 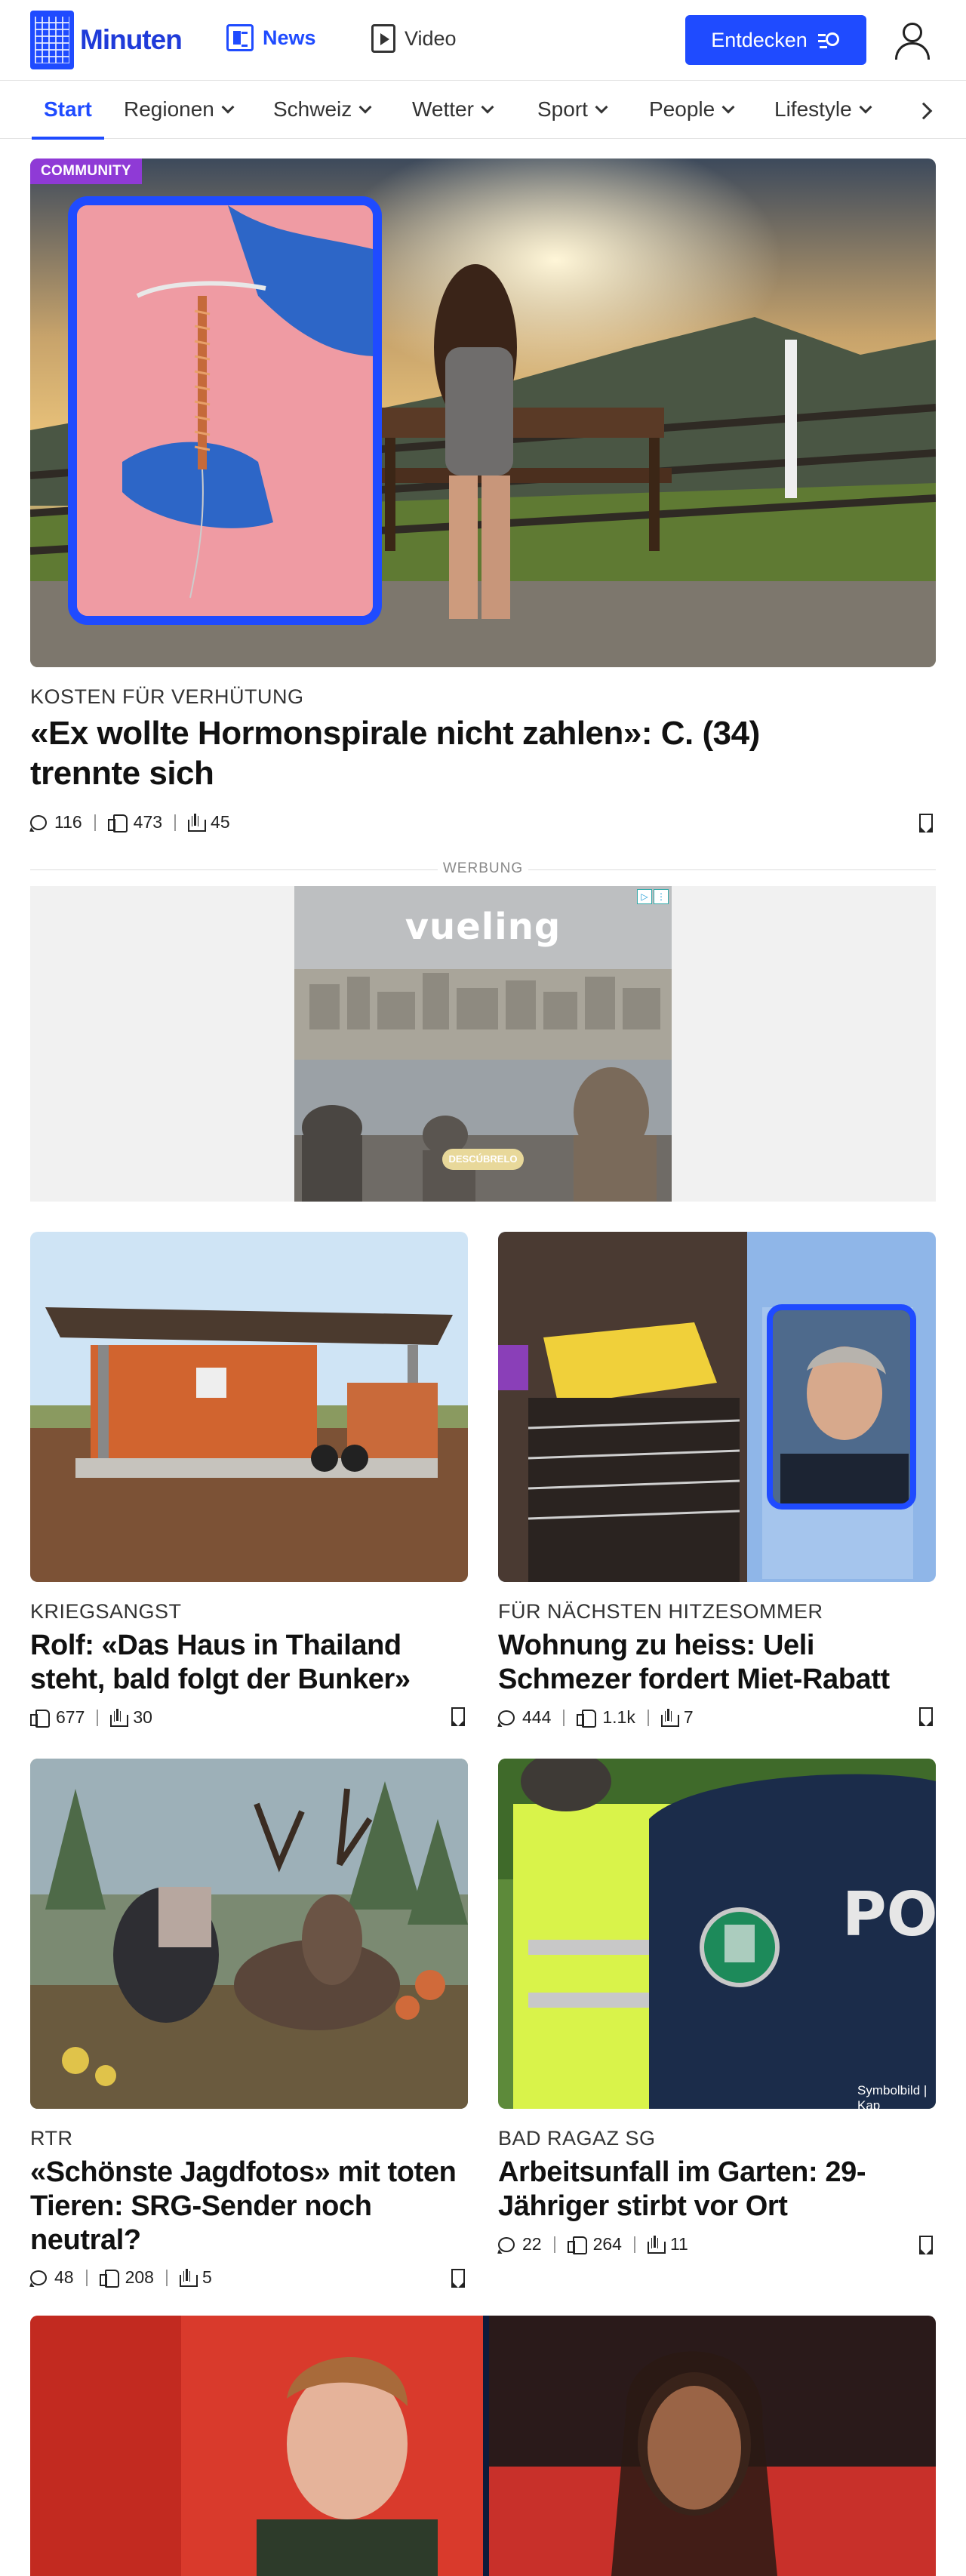 I want to click on article-image: Symbolbild | Kap POLI, so click(x=717, y=1934).